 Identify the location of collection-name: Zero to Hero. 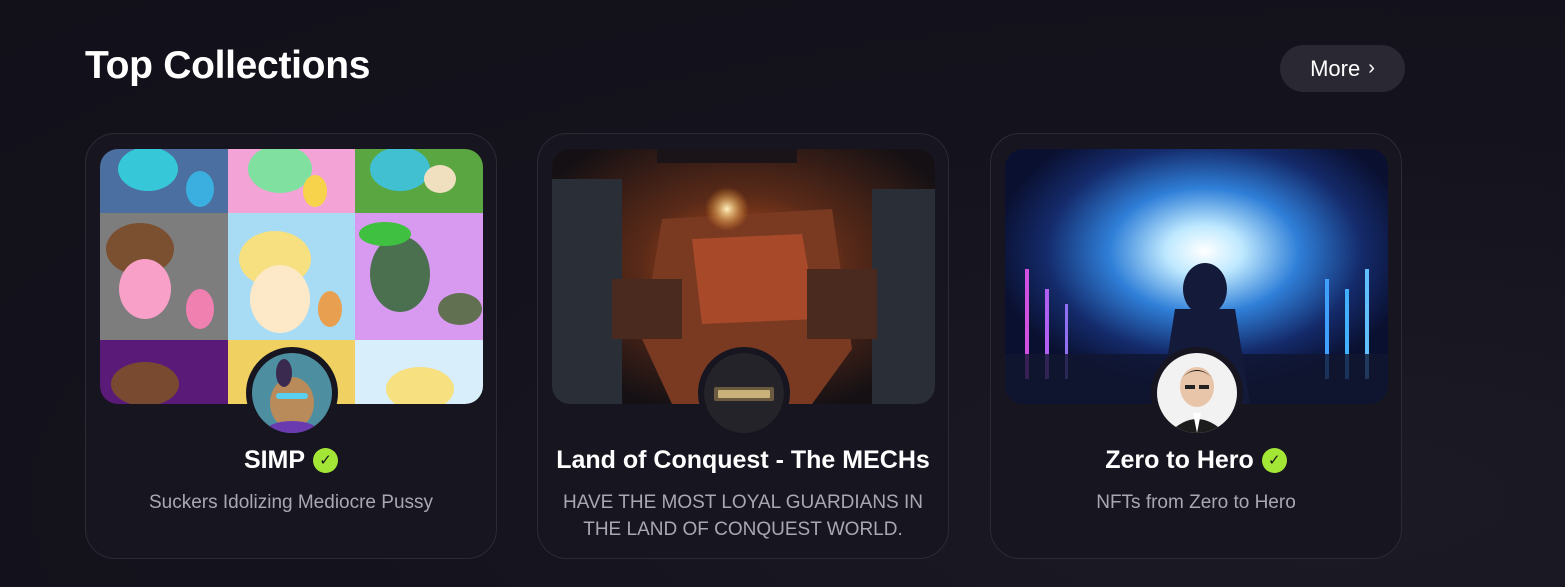
(1179, 460).